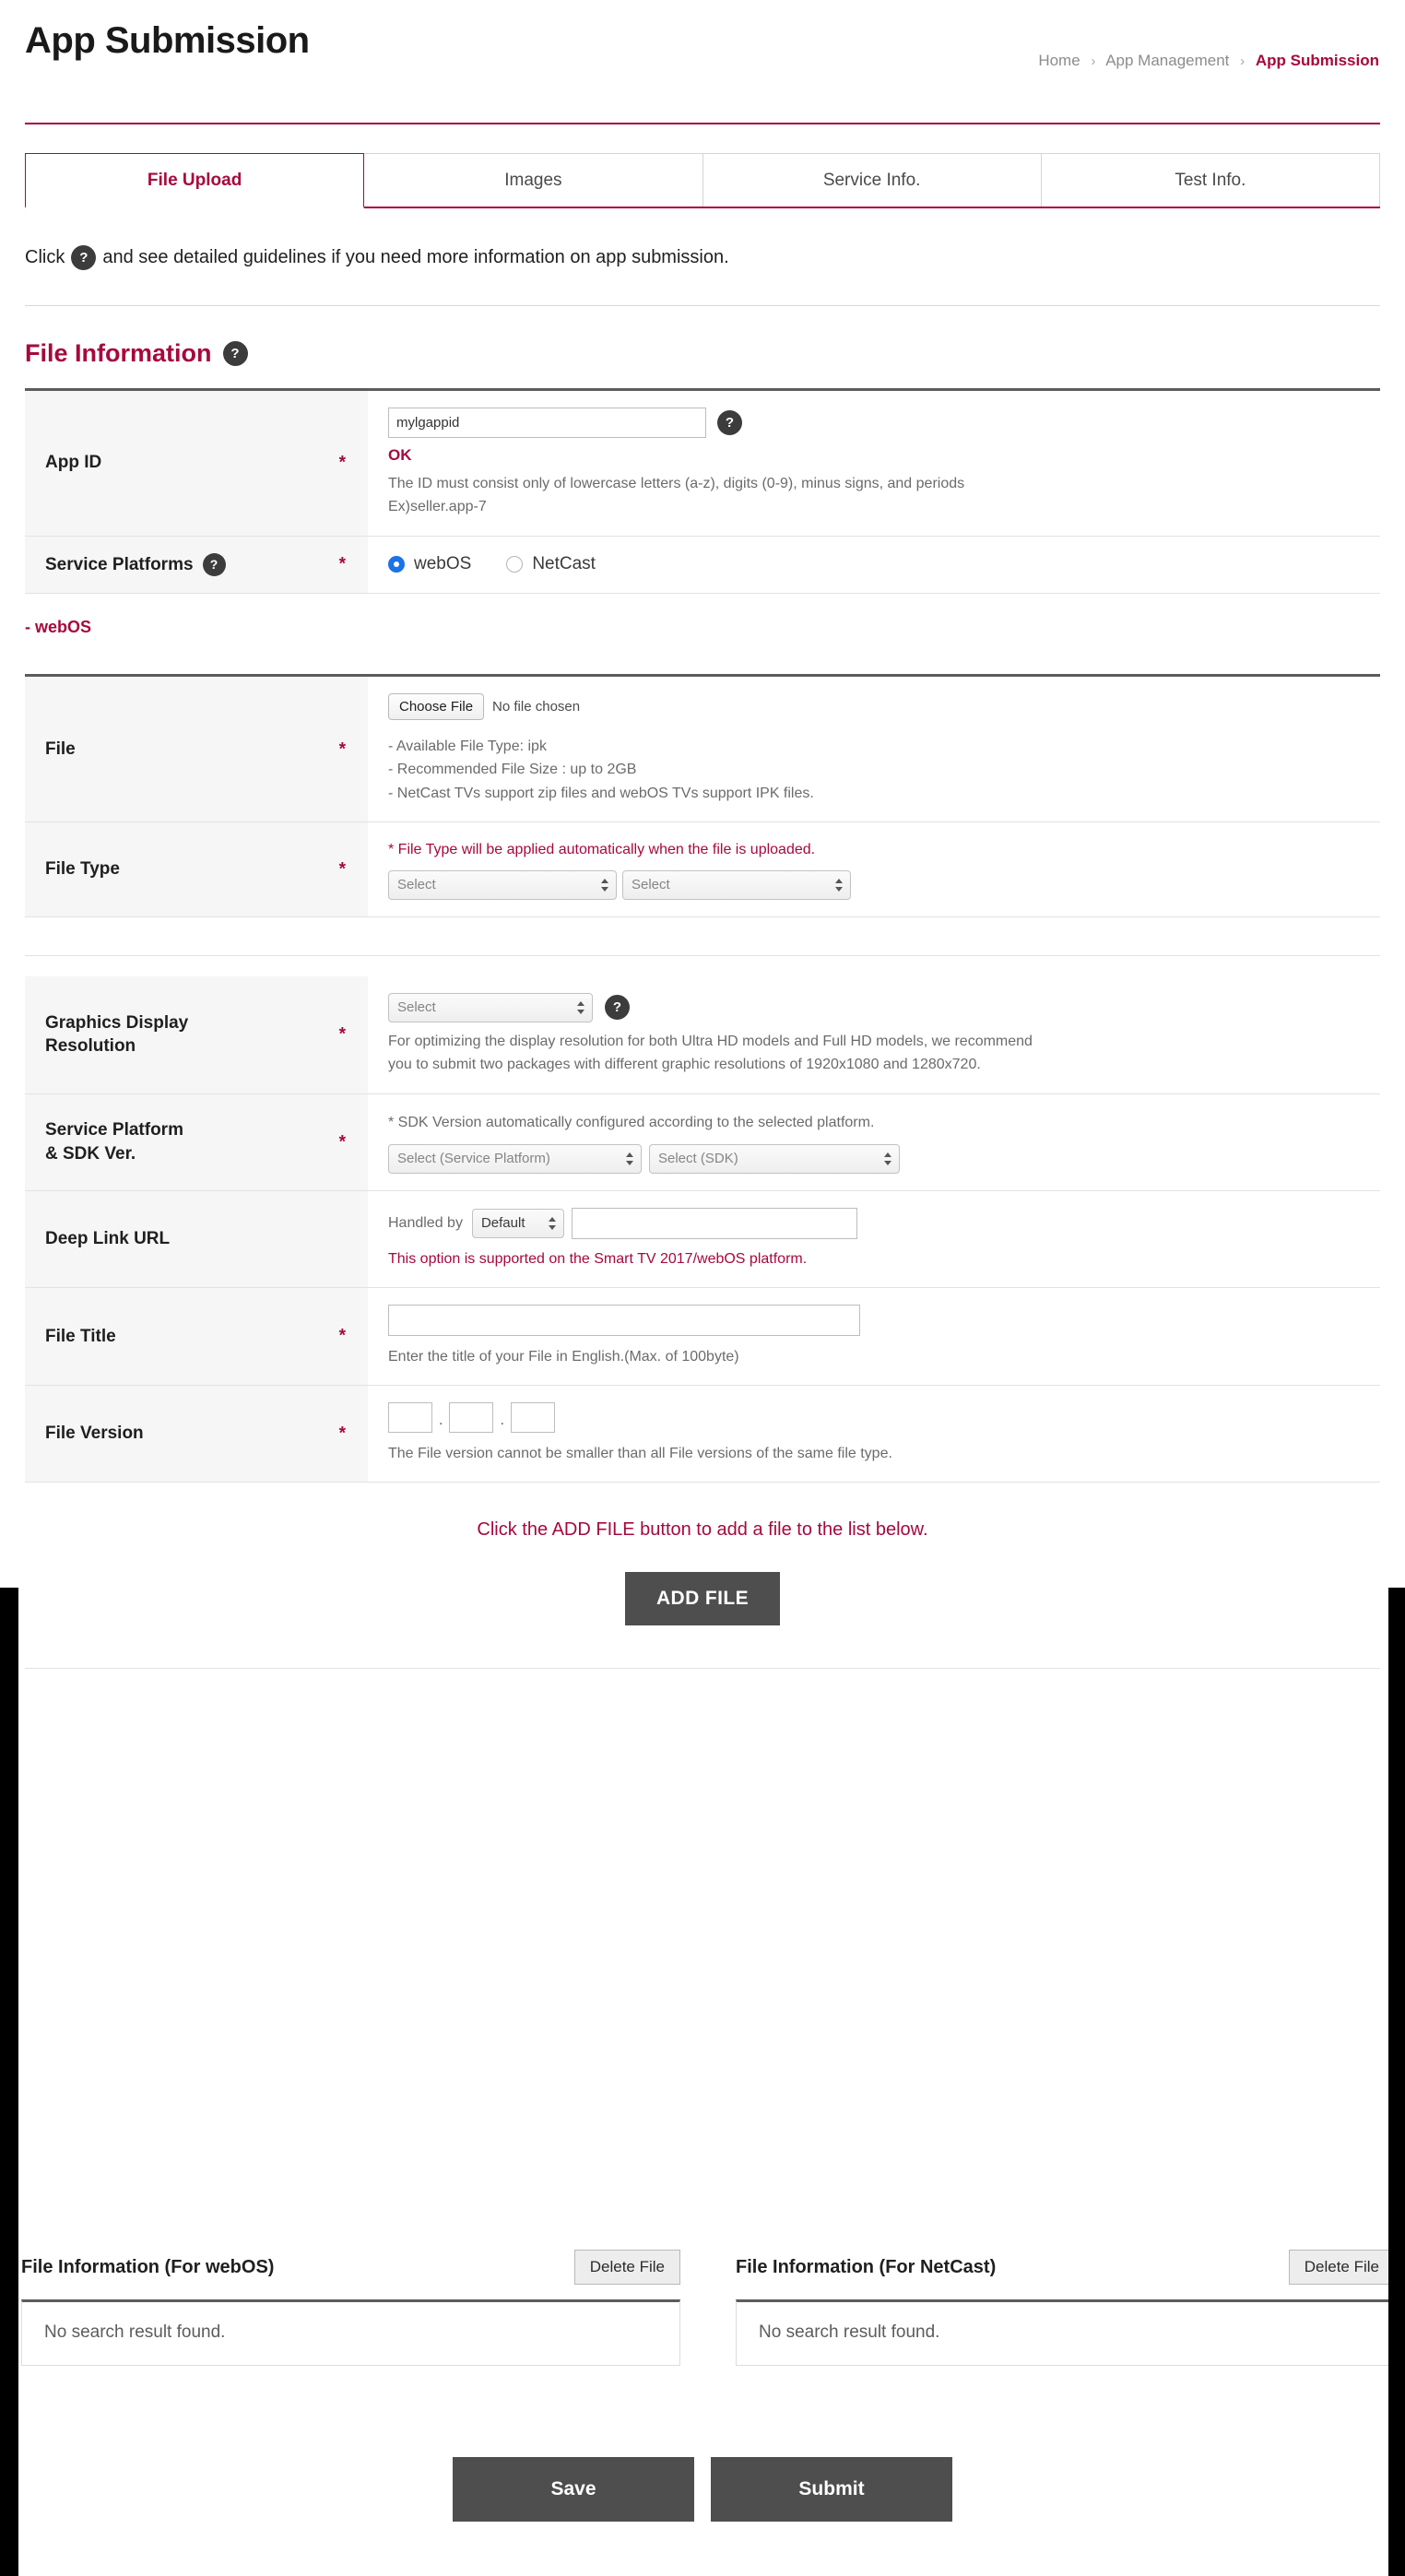 Image resolution: width=1405 pixels, height=2576 pixels. I want to click on radio-webos: webOS, so click(429, 564).